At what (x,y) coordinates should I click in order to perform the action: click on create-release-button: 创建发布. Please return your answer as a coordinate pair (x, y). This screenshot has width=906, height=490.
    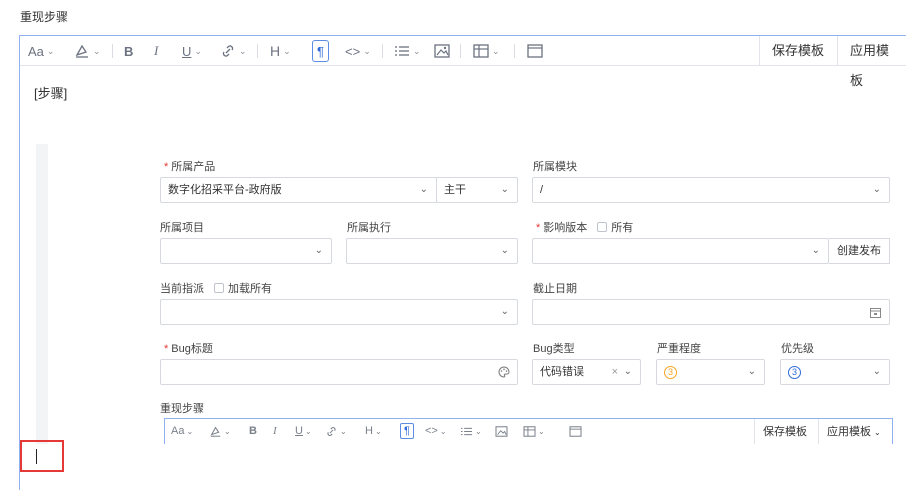
    Looking at the image, I should click on (859, 251).